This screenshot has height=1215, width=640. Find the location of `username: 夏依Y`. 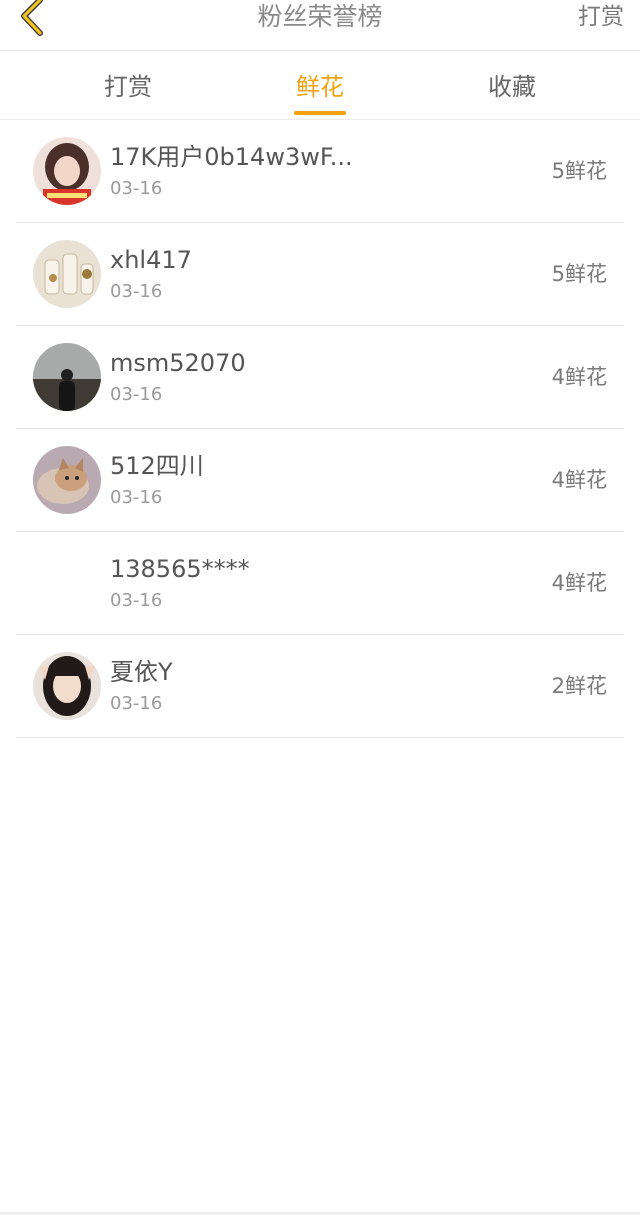

username: 夏依Y is located at coordinates (141, 672).